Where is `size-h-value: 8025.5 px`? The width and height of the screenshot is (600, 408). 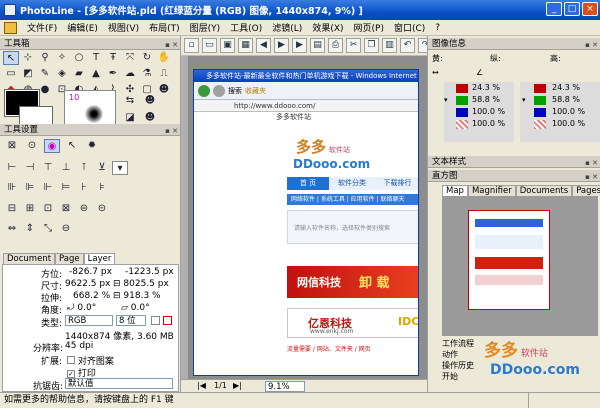
size-h-value: 8025.5 px is located at coordinates (145, 284).